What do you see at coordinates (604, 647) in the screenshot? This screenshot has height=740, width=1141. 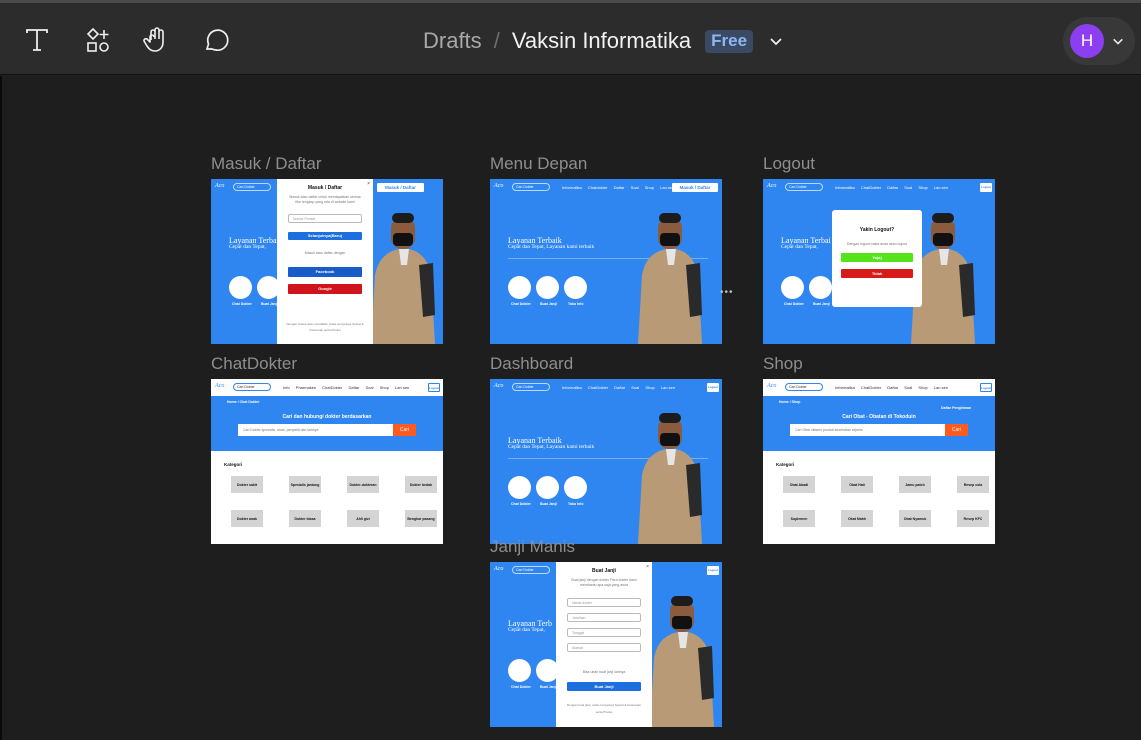 I see `address-input: Alamat` at bounding box center [604, 647].